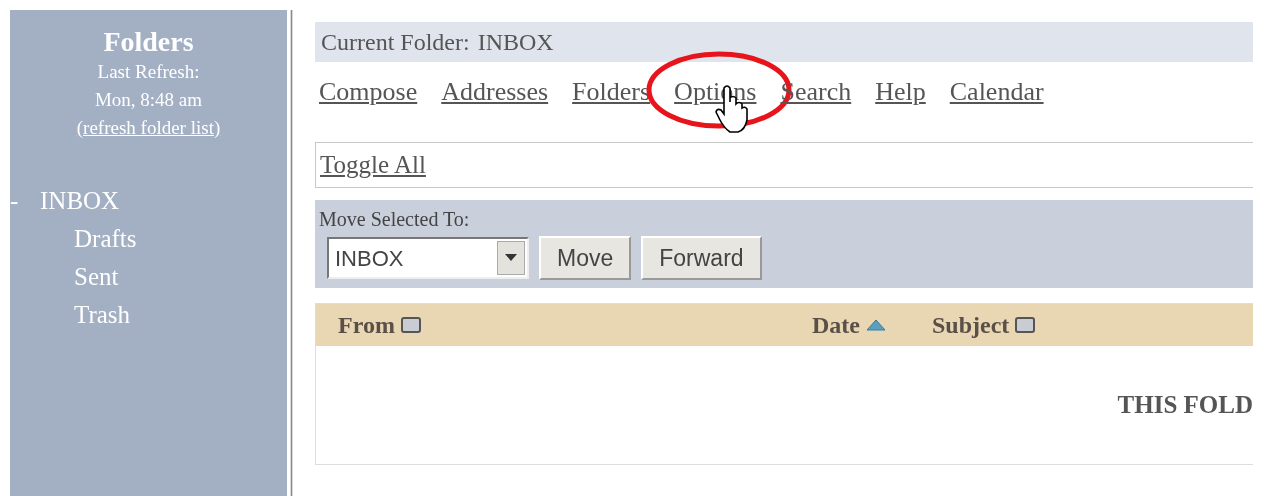 Image resolution: width=1268 pixels, height=496 pixels. Describe the element at coordinates (701, 258) in the screenshot. I see `action-button: Forward` at that location.